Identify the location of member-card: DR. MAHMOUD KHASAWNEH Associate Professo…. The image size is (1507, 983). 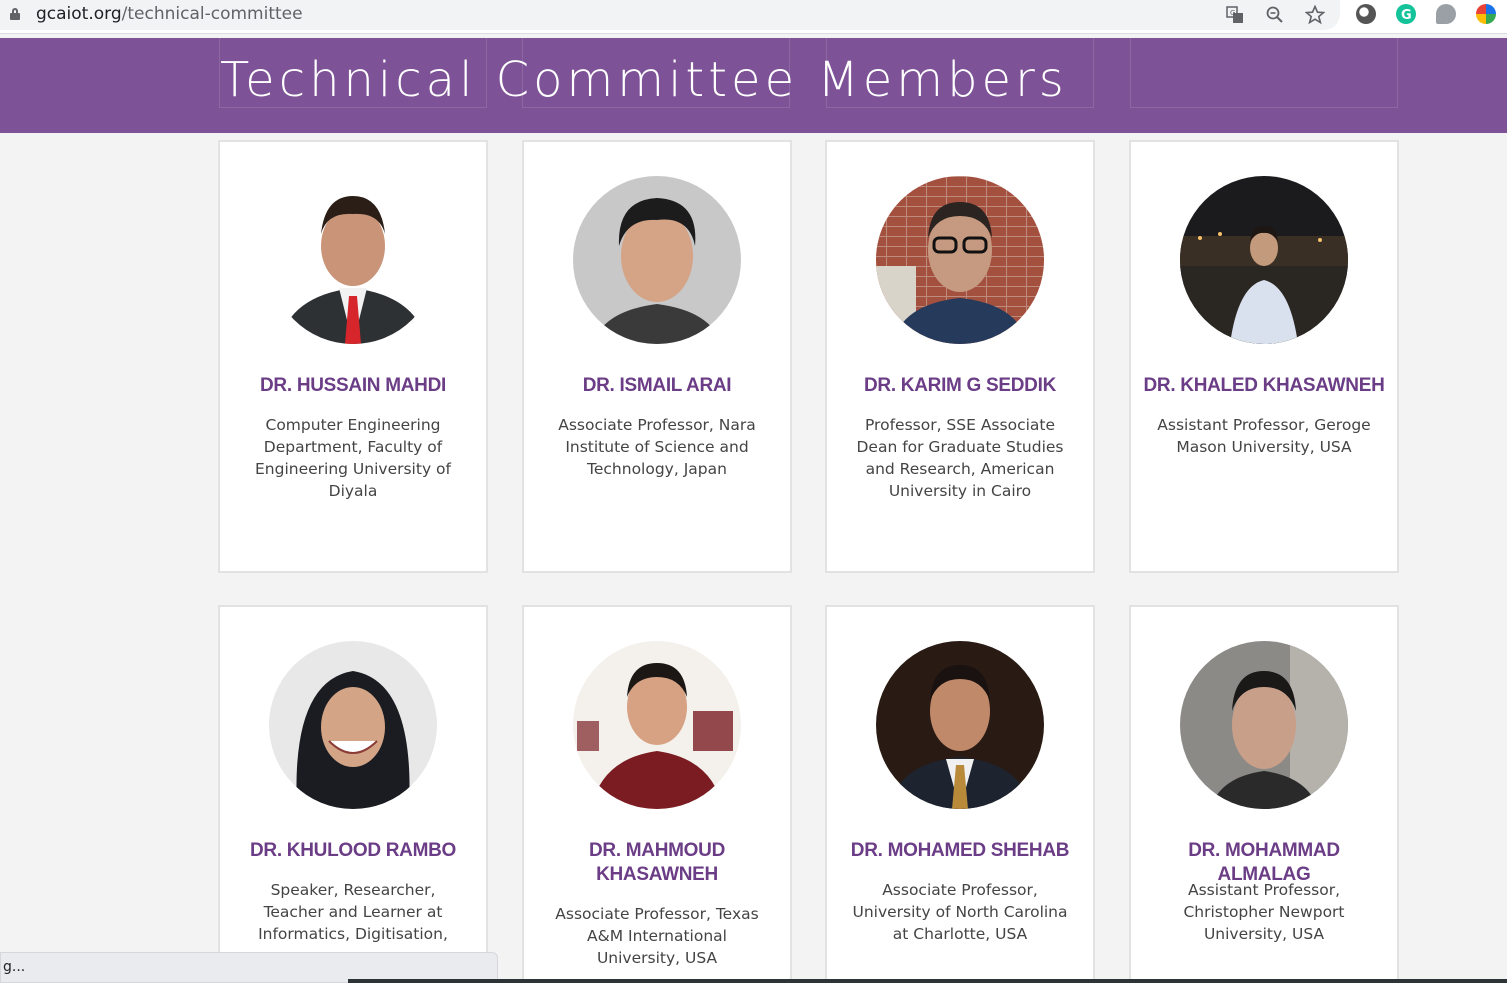
(657, 794).